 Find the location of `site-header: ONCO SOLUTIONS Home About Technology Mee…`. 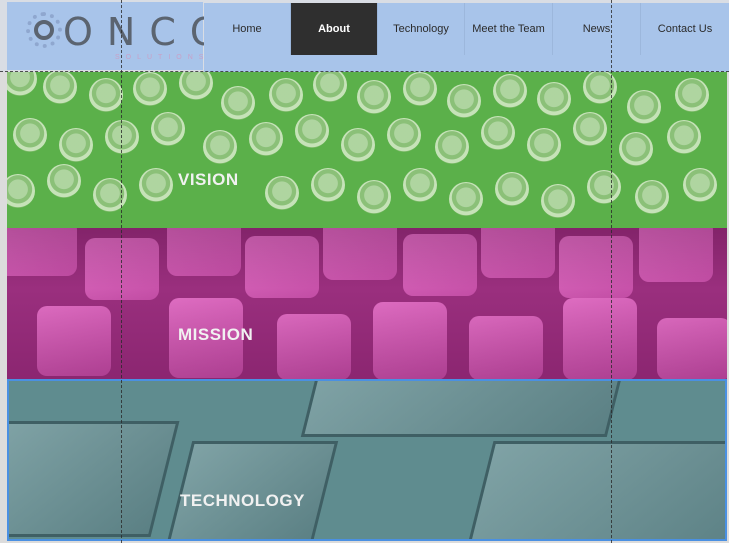

site-header: ONCO SOLUTIONS Home About Technology Mee… is located at coordinates (364, 36).